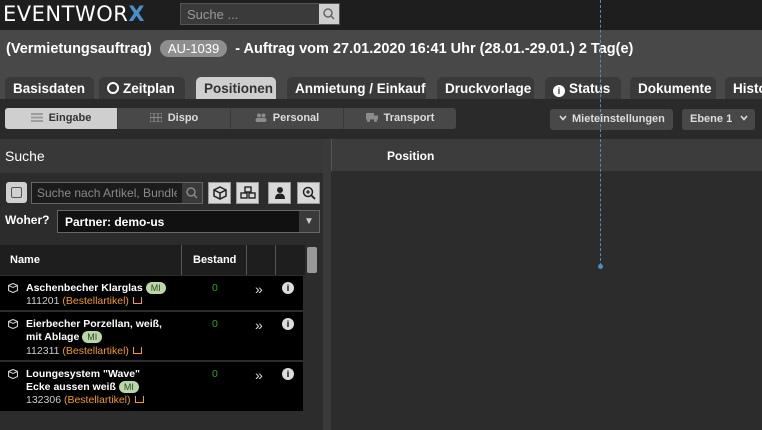 The height and width of the screenshot is (430, 762). What do you see at coordinates (188, 221) in the screenshot?
I see `source-select: Partner: demo-us ▼` at bounding box center [188, 221].